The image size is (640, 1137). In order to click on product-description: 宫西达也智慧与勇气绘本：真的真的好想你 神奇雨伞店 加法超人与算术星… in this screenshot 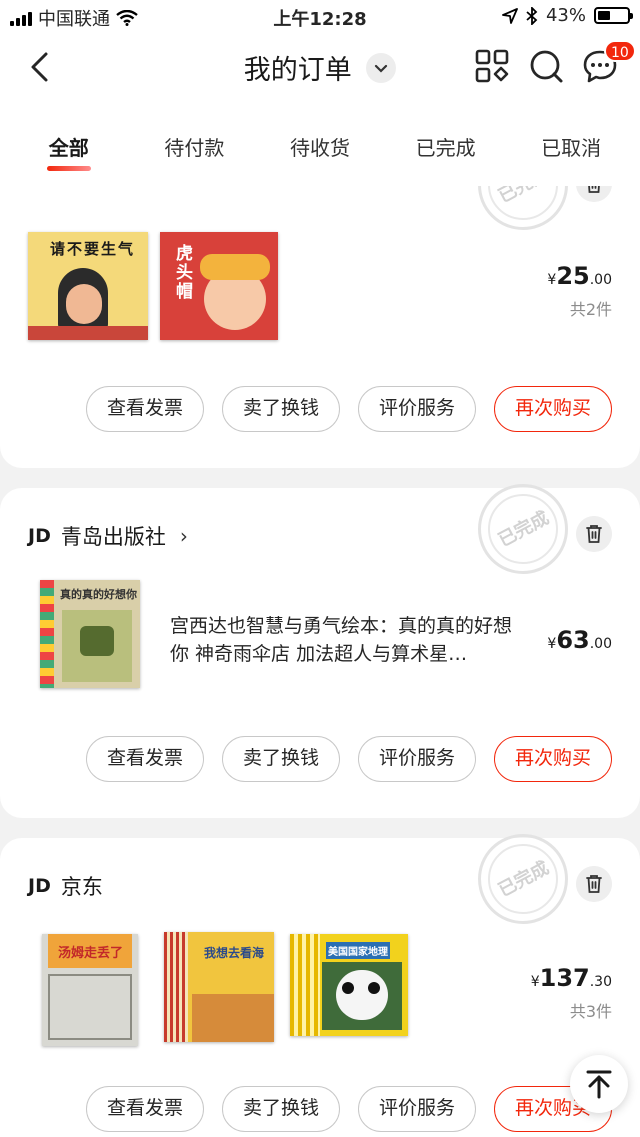, I will do `click(350, 640)`.